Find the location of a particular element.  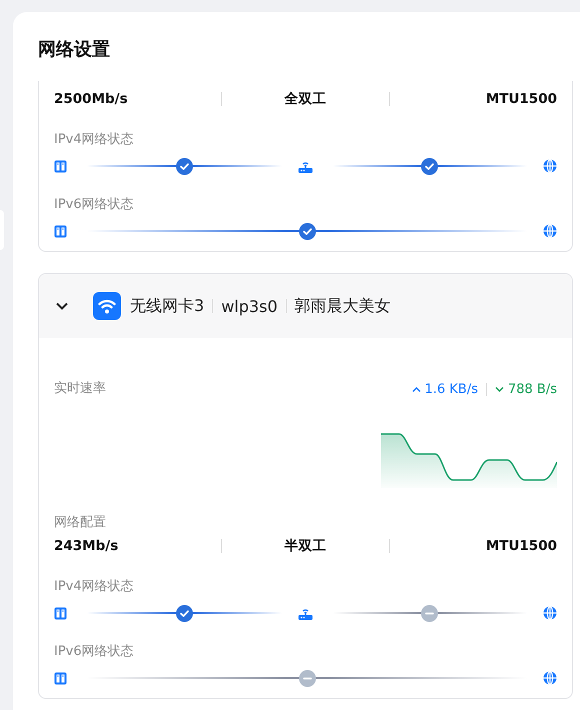

link-speed: 2500Mb/s is located at coordinates (91, 99).